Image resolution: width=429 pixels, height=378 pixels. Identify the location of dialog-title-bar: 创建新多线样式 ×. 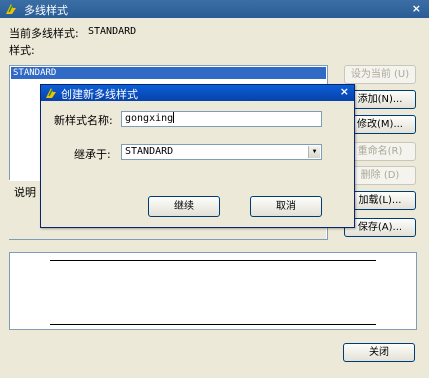
(197, 93).